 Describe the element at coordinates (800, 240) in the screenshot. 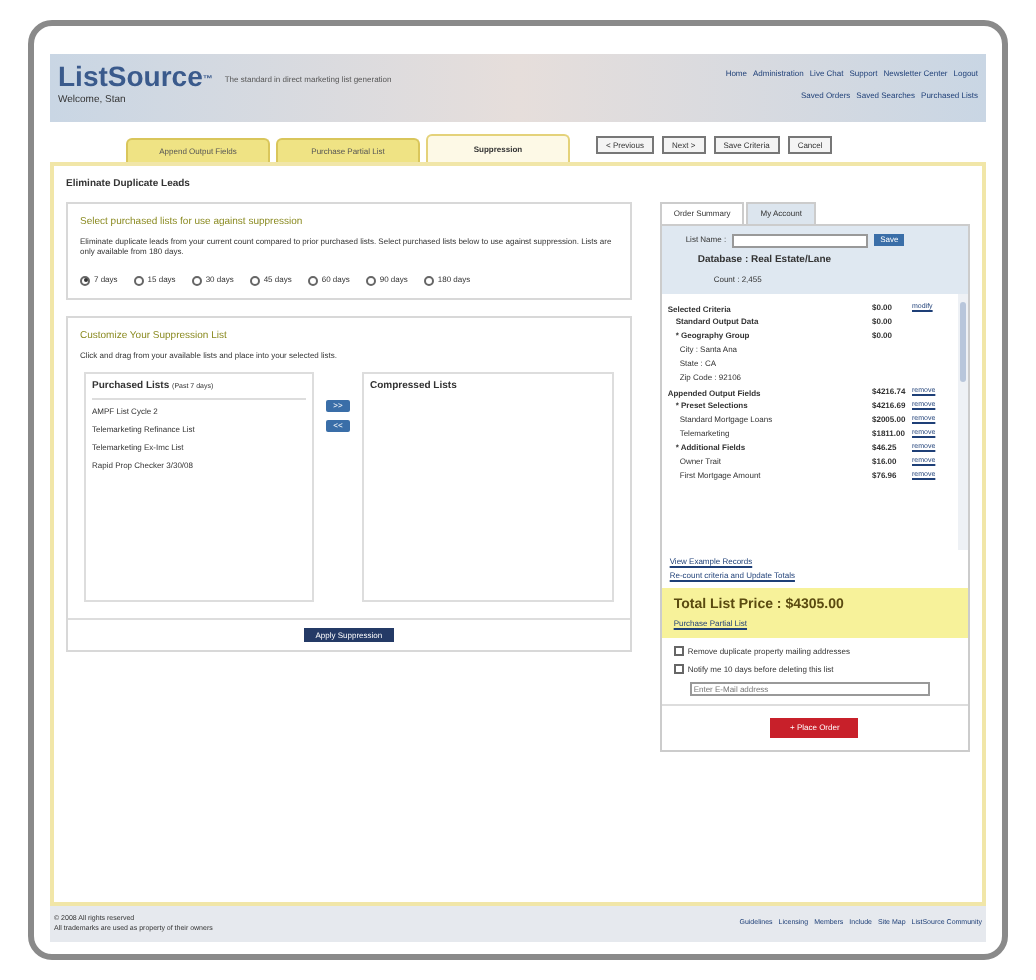

I see `list-name-field` at that location.